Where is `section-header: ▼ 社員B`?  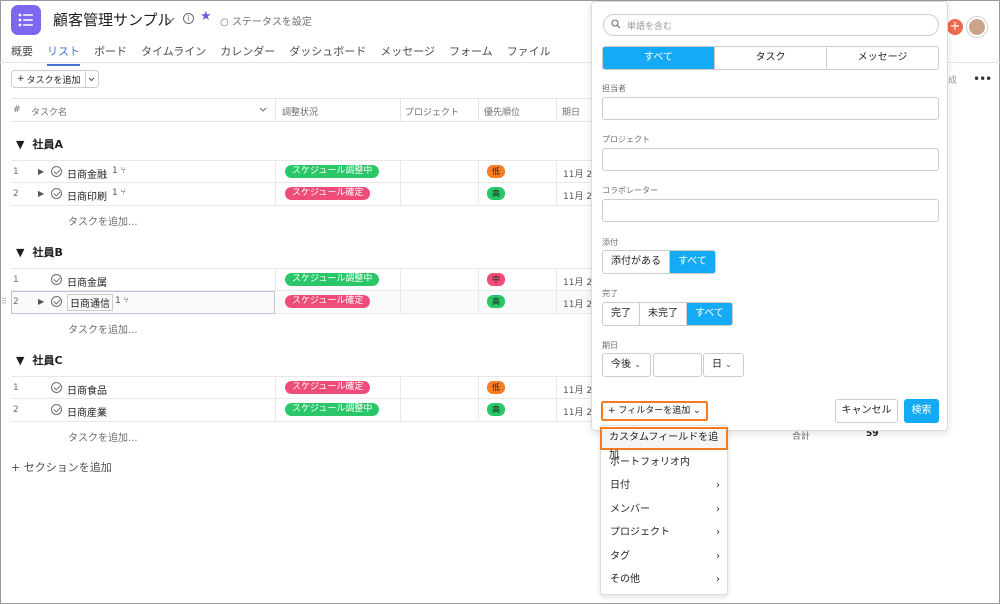 section-header: ▼ 社員B is located at coordinates (39, 252).